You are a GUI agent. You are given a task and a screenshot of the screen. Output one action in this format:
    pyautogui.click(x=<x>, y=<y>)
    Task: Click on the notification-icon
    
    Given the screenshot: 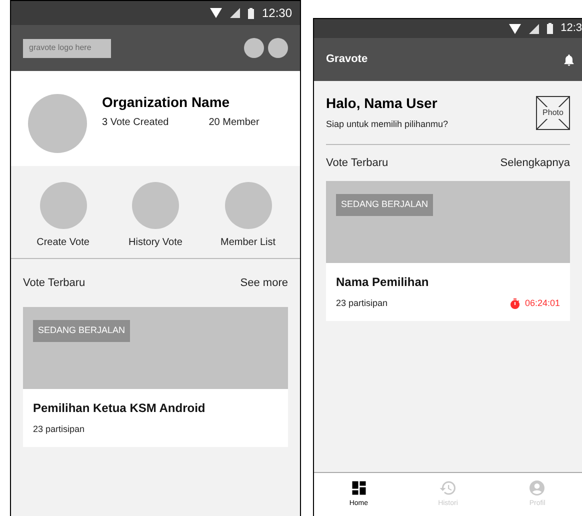 What is the action you would take?
    pyautogui.click(x=569, y=59)
    